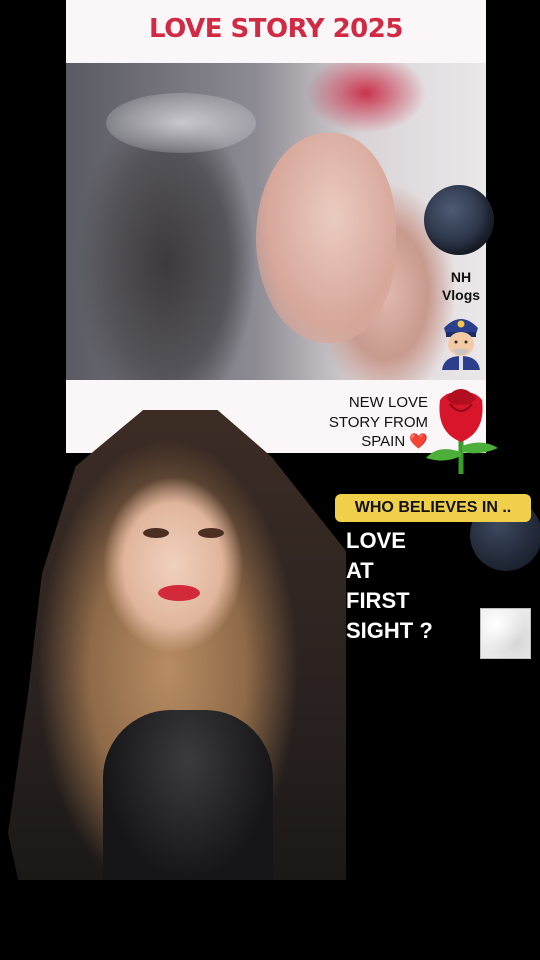  I want to click on rose-icon, so click(462, 431).